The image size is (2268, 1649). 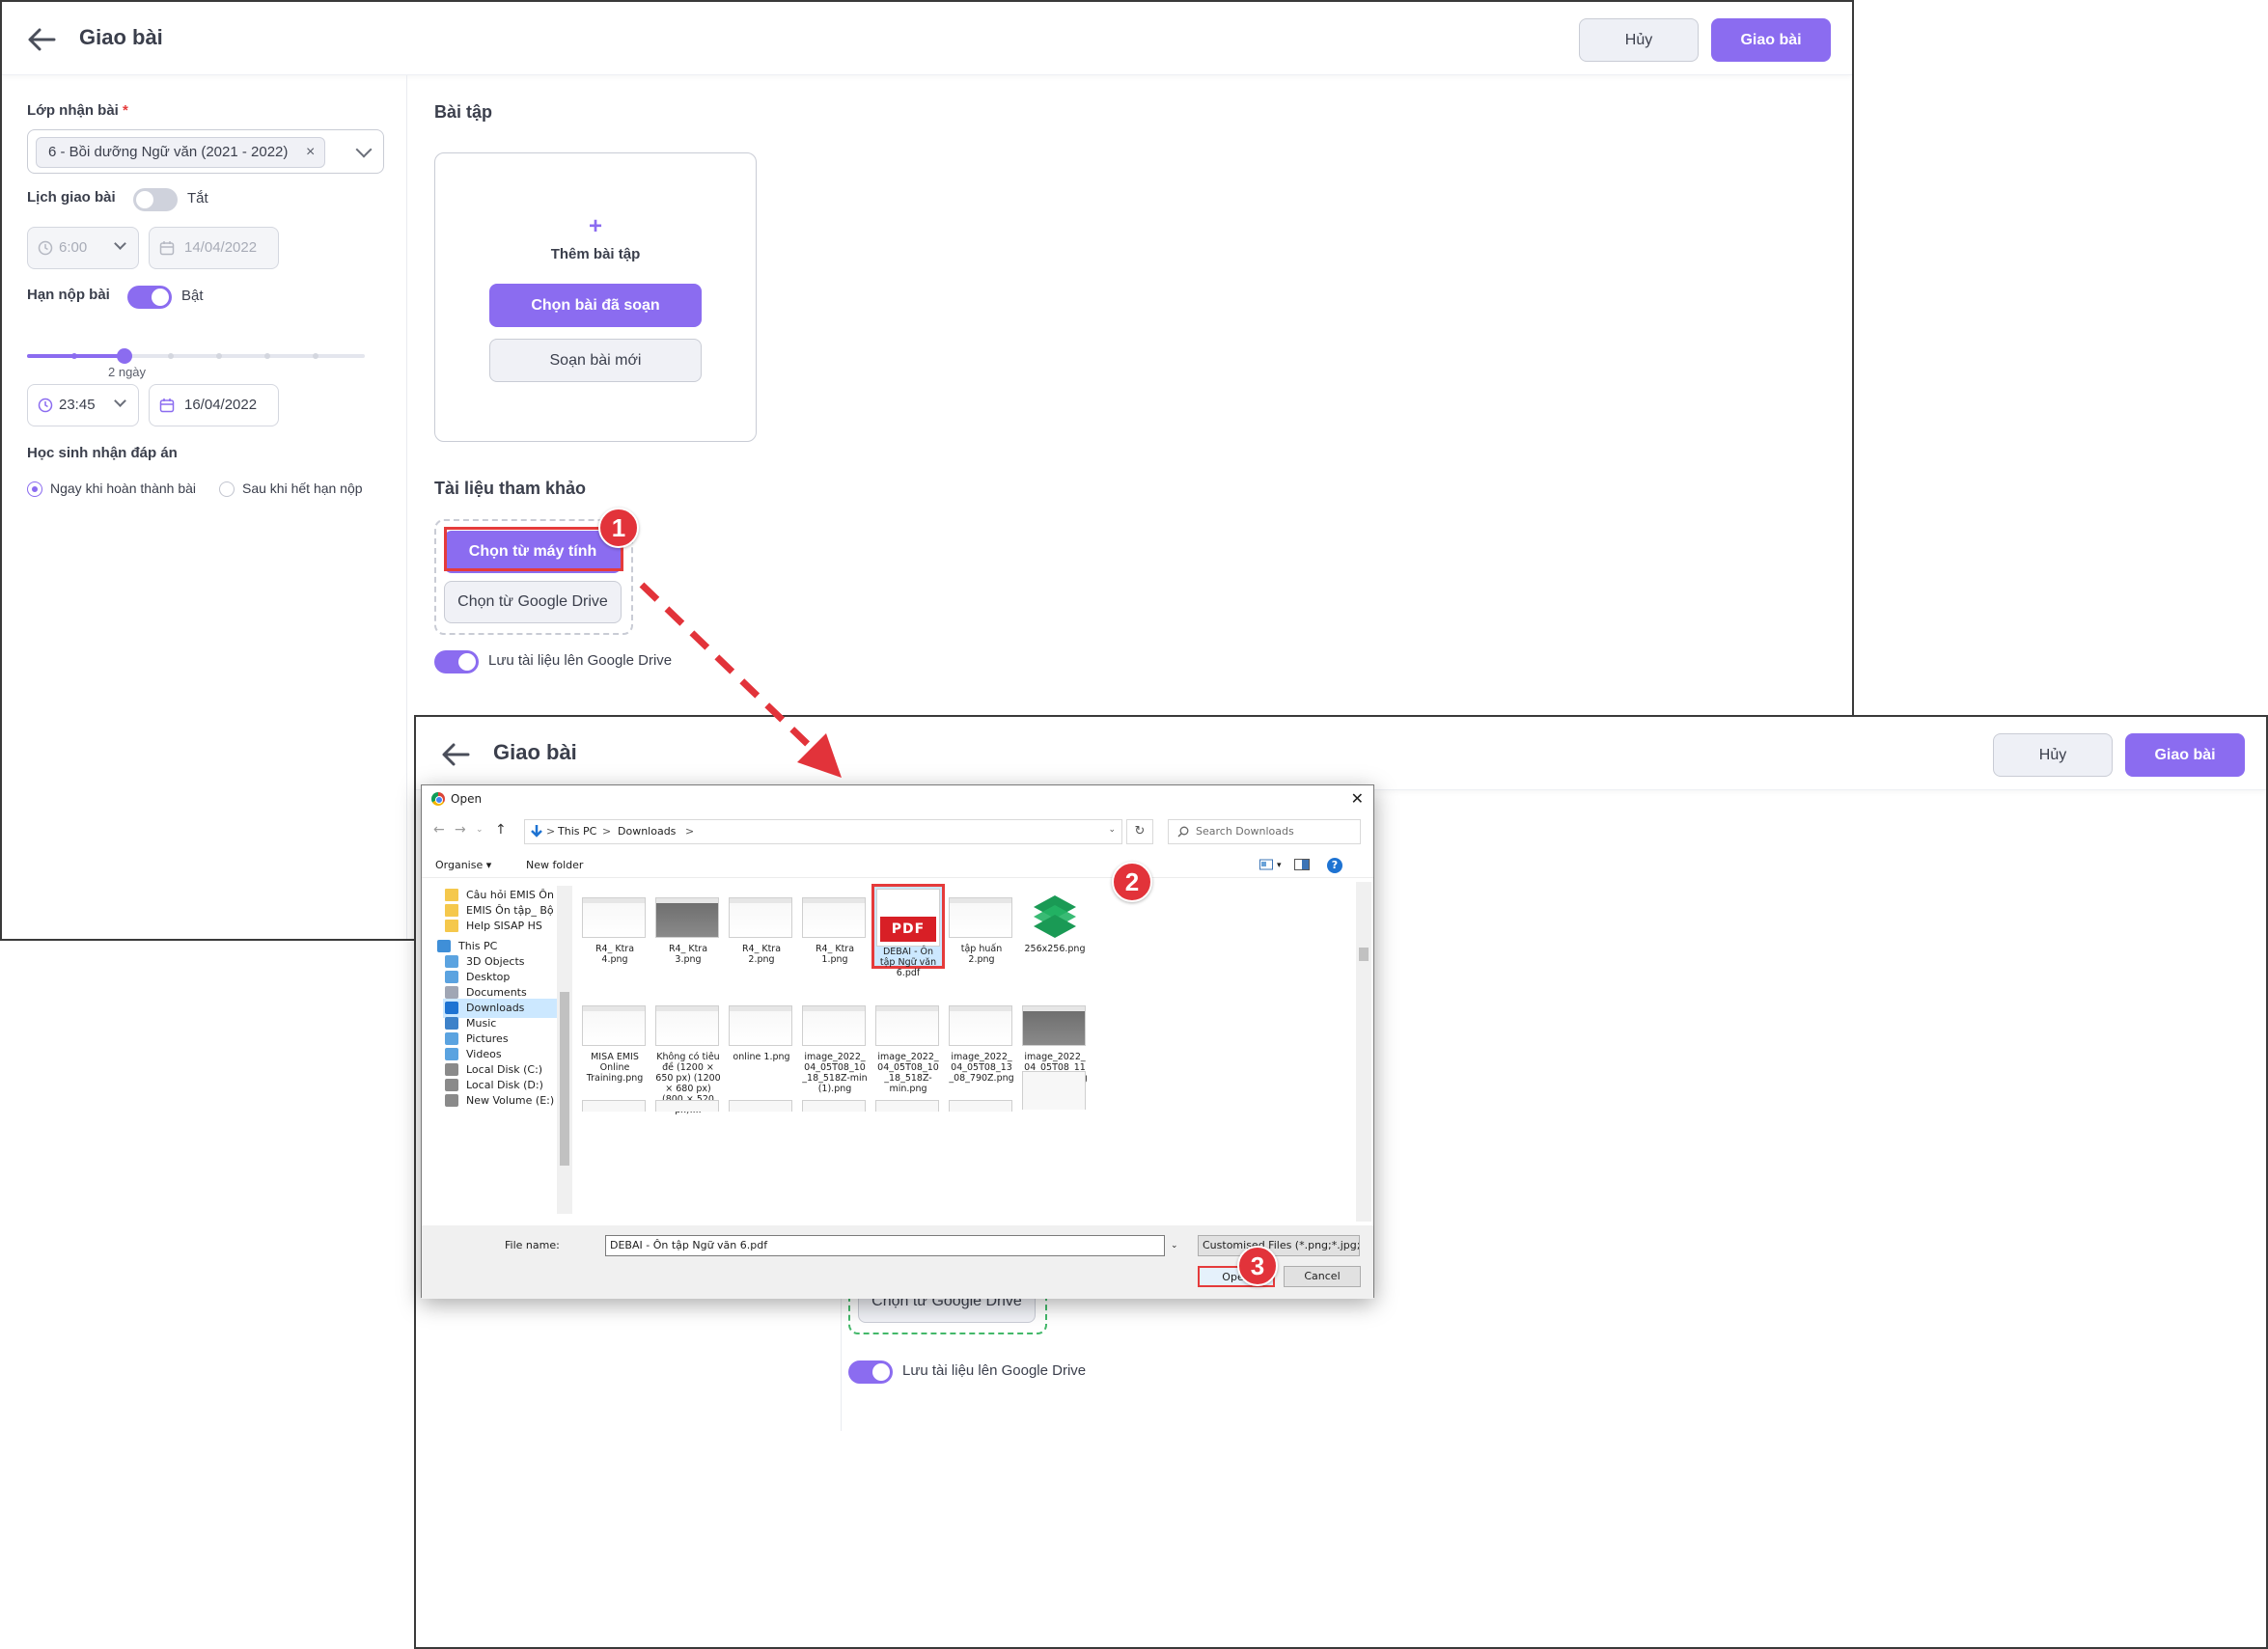 I want to click on schedule-toggle-label: Tắt, so click(x=197, y=198).